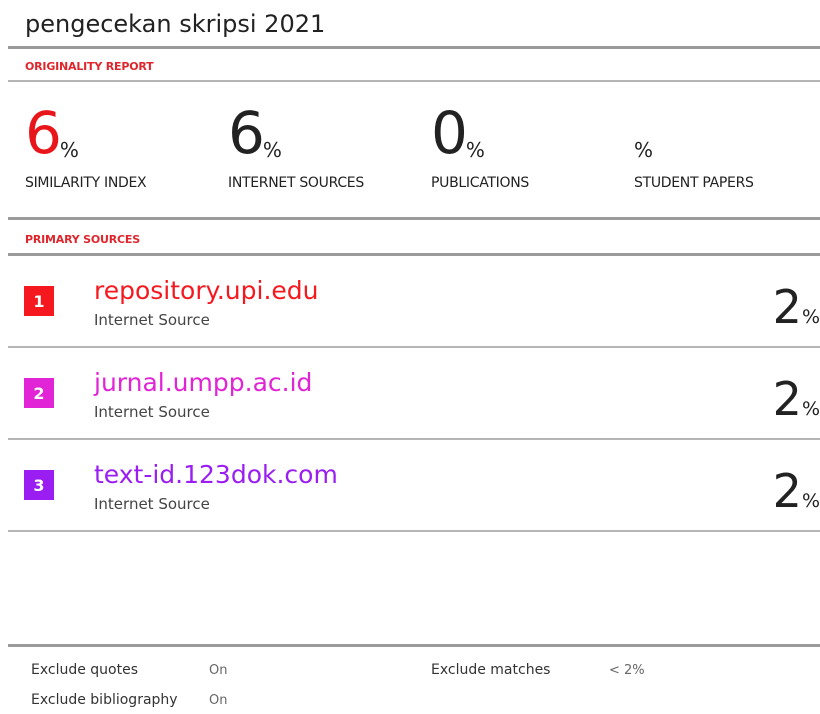  What do you see at coordinates (104, 700) in the screenshot?
I see `exclude-bibliography-label: Exclude bibliography` at bounding box center [104, 700].